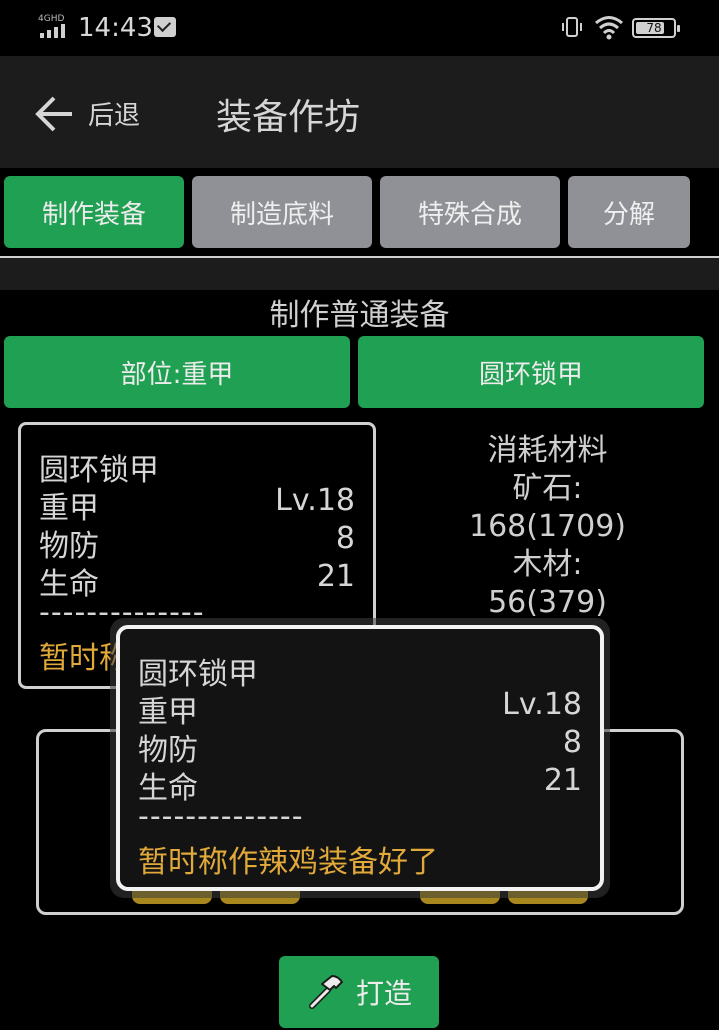 This screenshot has height=1030, width=719. I want to click on tab-craft-equipment: 制作装备, so click(94, 212).